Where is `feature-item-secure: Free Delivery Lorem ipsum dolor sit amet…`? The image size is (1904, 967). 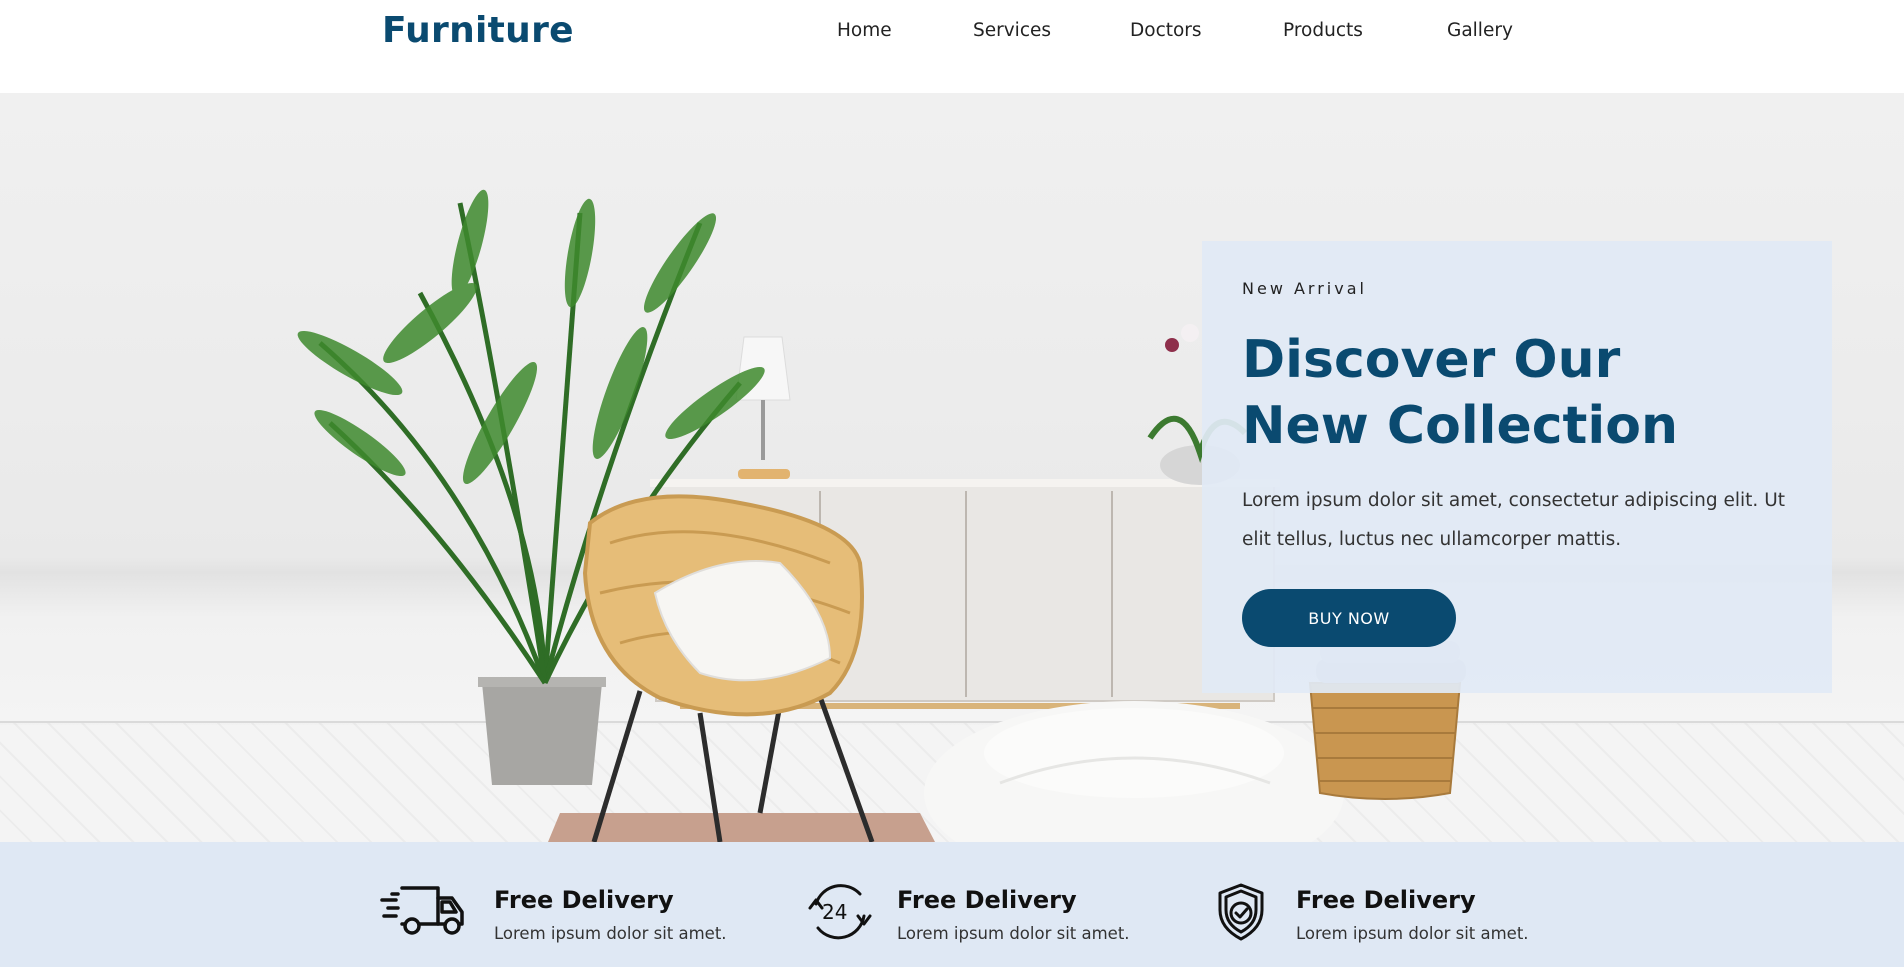 feature-item-secure: Free Delivery Lorem ipsum dolor sit amet… is located at coordinates (1404, 904).